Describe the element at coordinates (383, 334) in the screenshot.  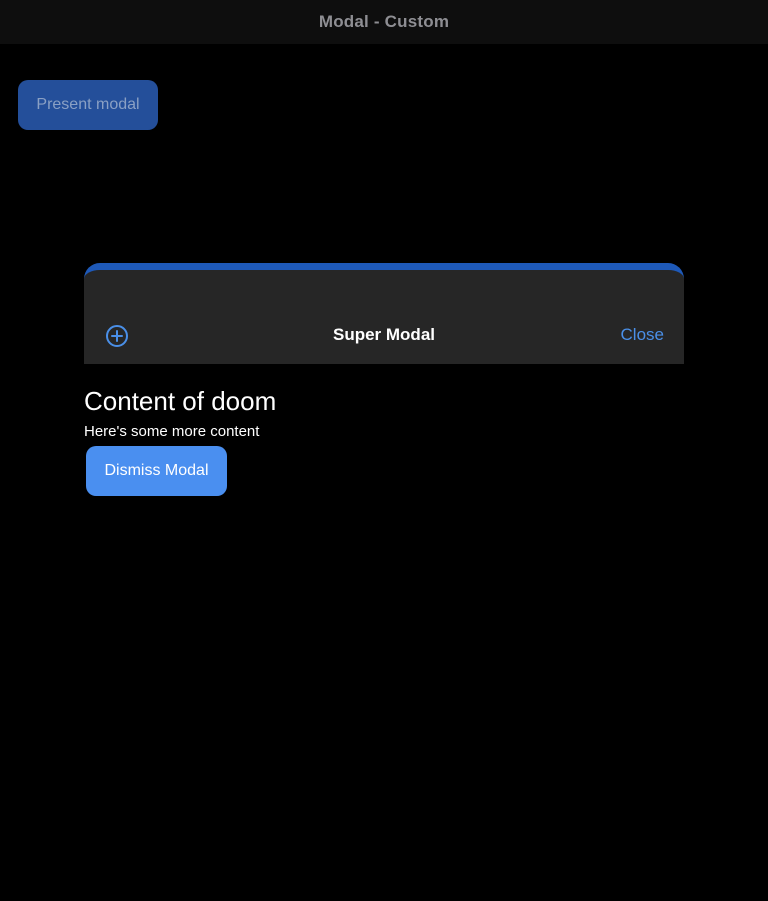
I see `modal-title: Super Modal` at that location.